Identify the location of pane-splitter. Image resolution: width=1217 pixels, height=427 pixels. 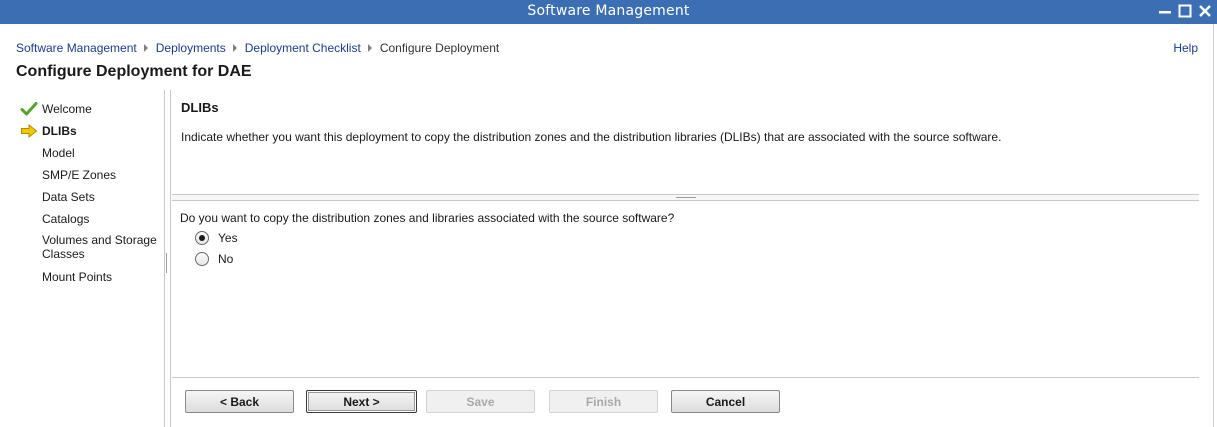
(685, 197).